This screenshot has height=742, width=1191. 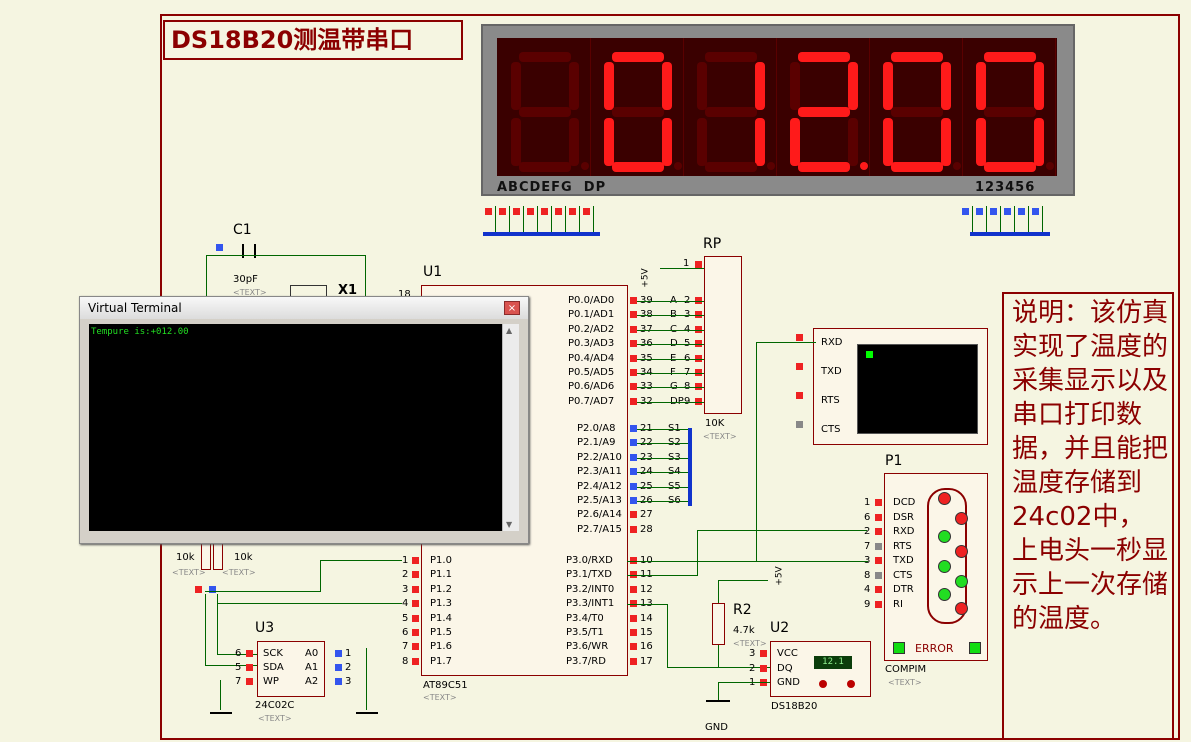 What do you see at coordinates (823, 684) in the screenshot?
I see `temp-down-button` at bounding box center [823, 684].